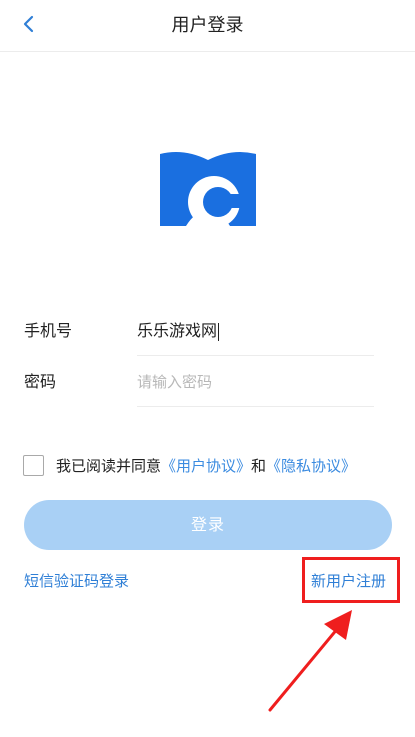  What do you see at coordinates (76, 580) in the screenshot?
I see `sms-login-link: 短信验证码登录` at bounding box center [76, 580].